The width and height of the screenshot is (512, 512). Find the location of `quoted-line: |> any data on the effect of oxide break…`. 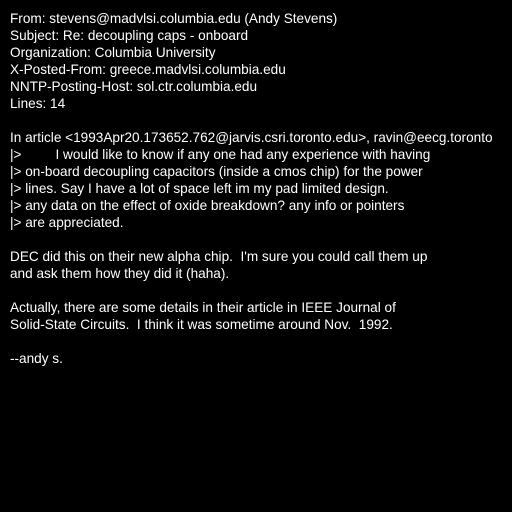

quoted-line: |> any data on the effect of oxide break… is located at coordinates (207, 205).